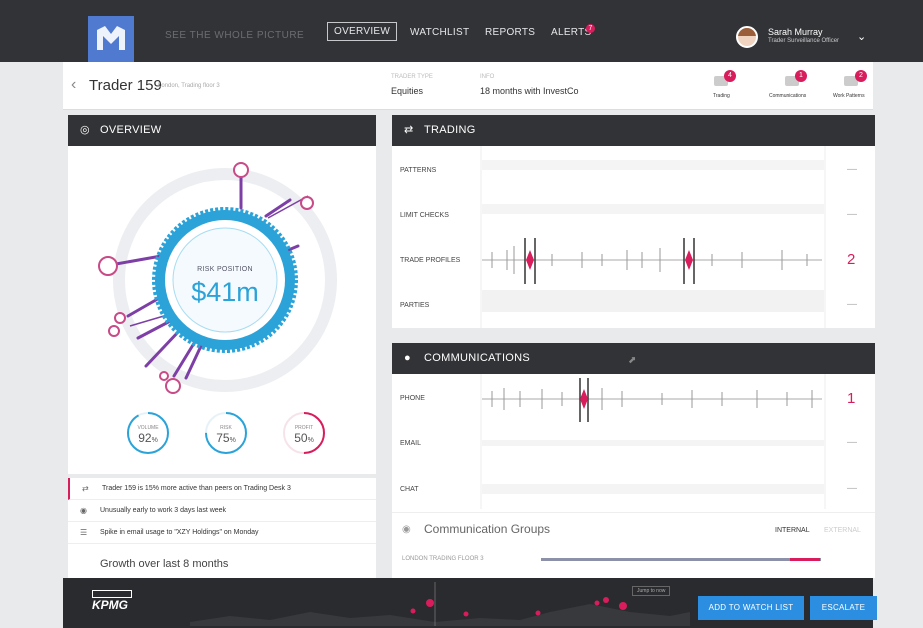 Image resolution: width=923 pixels, height=628 pixels. Describe the element at coordinates (125, 85) in the screenshot. I see `page-title: Trader 159` at that location.